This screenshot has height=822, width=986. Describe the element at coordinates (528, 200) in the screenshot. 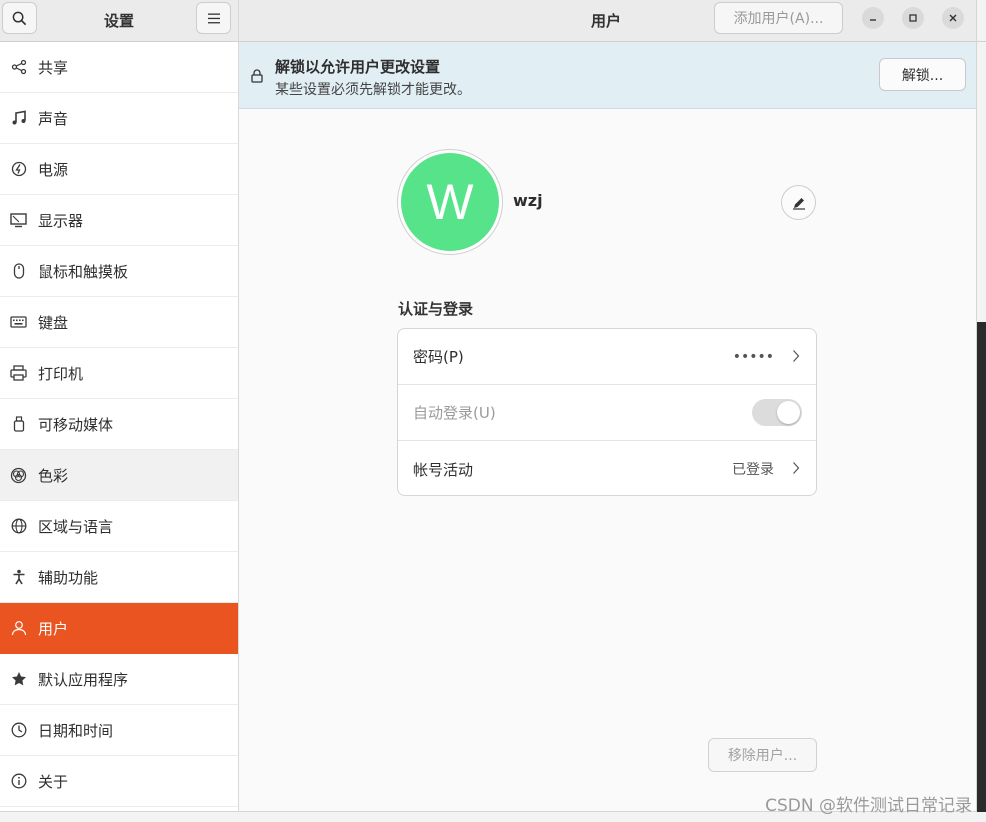

I see `username: wzj` at that location.